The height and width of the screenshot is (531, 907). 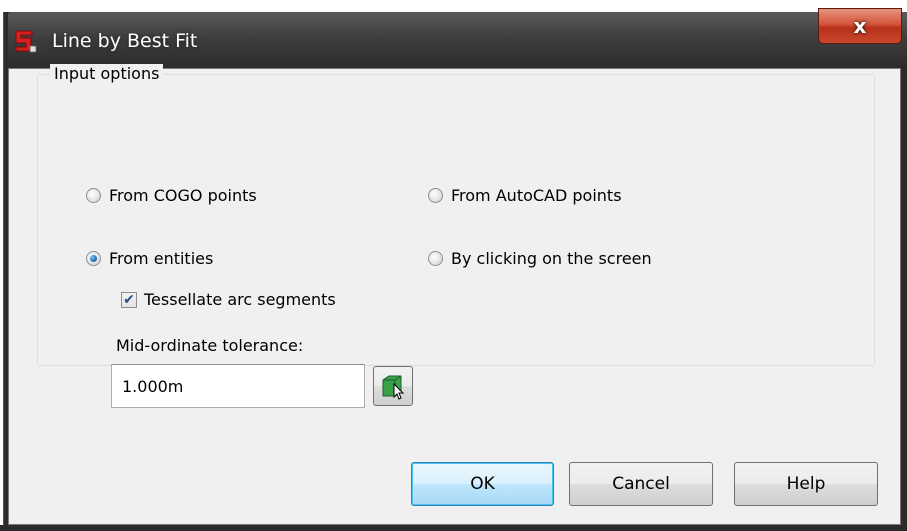 I want to click on window-frame-right, so click(x=904, y=299).